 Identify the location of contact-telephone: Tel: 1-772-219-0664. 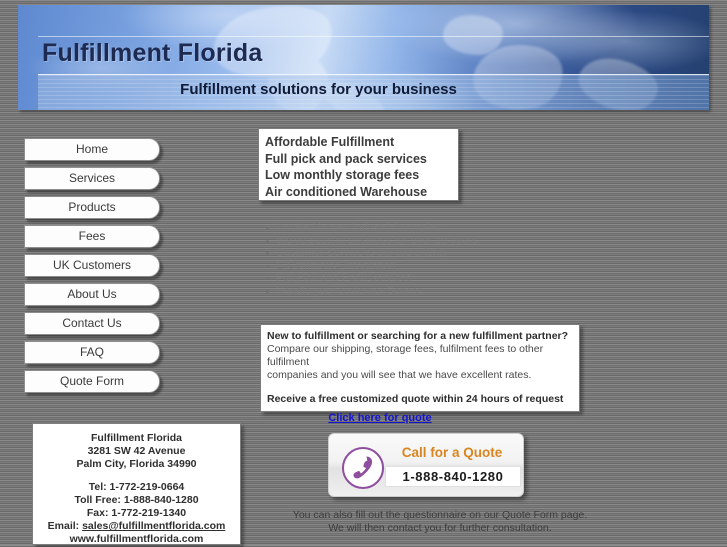
(136, 486).